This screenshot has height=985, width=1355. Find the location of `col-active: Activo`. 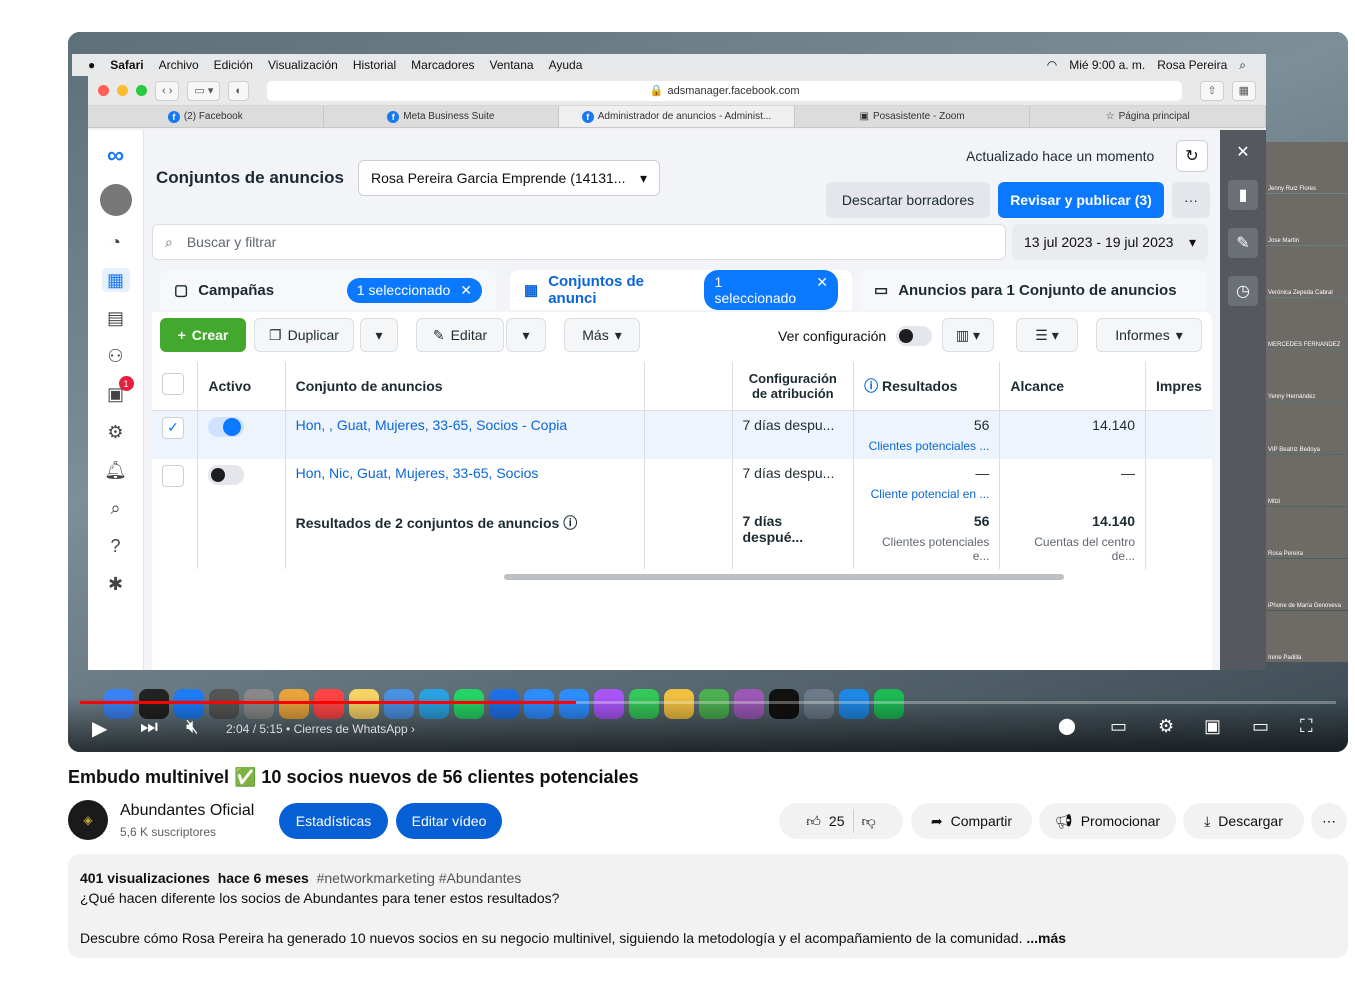

col-active: Activo is located at coordinates (241, 386).